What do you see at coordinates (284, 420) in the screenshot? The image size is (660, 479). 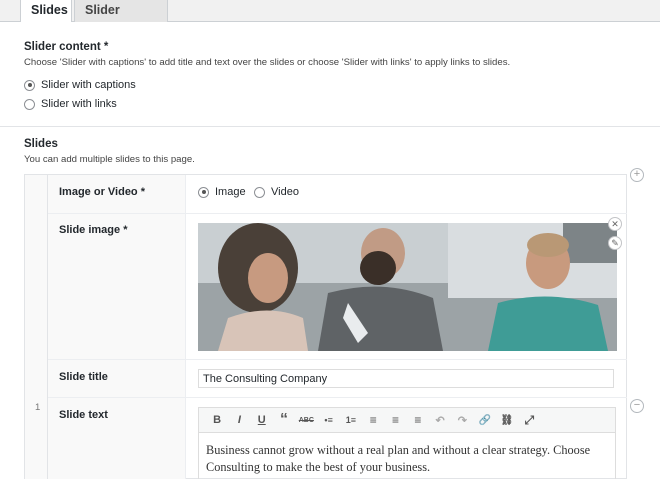 I see `blockquote-button: “` at bounding box center [284, 420].